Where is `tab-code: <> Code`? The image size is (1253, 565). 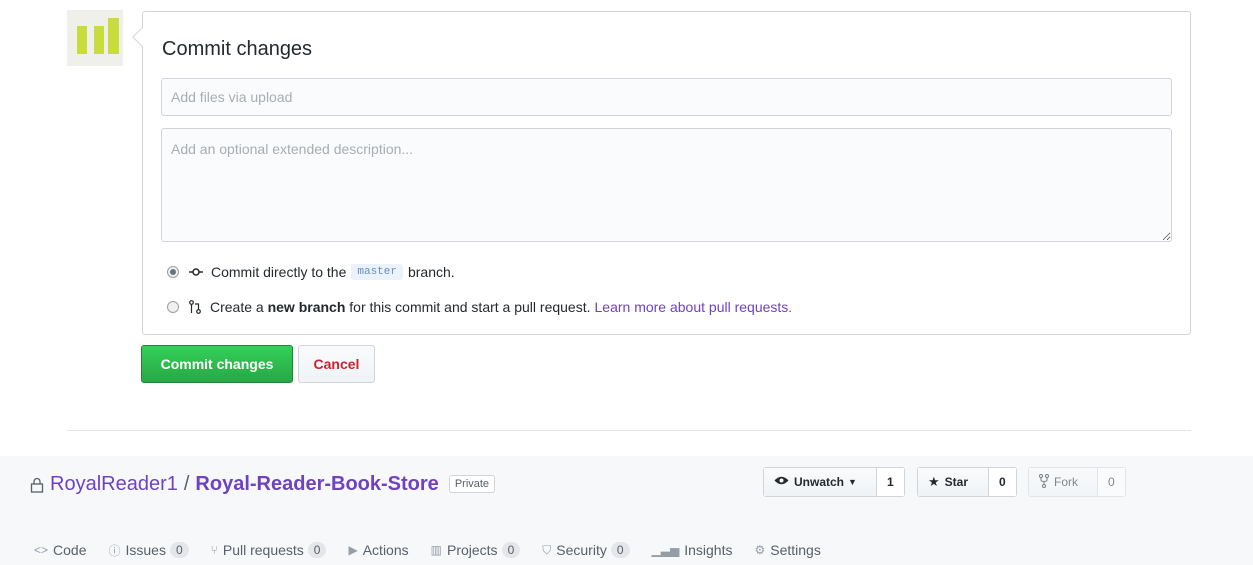 tab-code: <> Code is located at coordinates (60, 550).